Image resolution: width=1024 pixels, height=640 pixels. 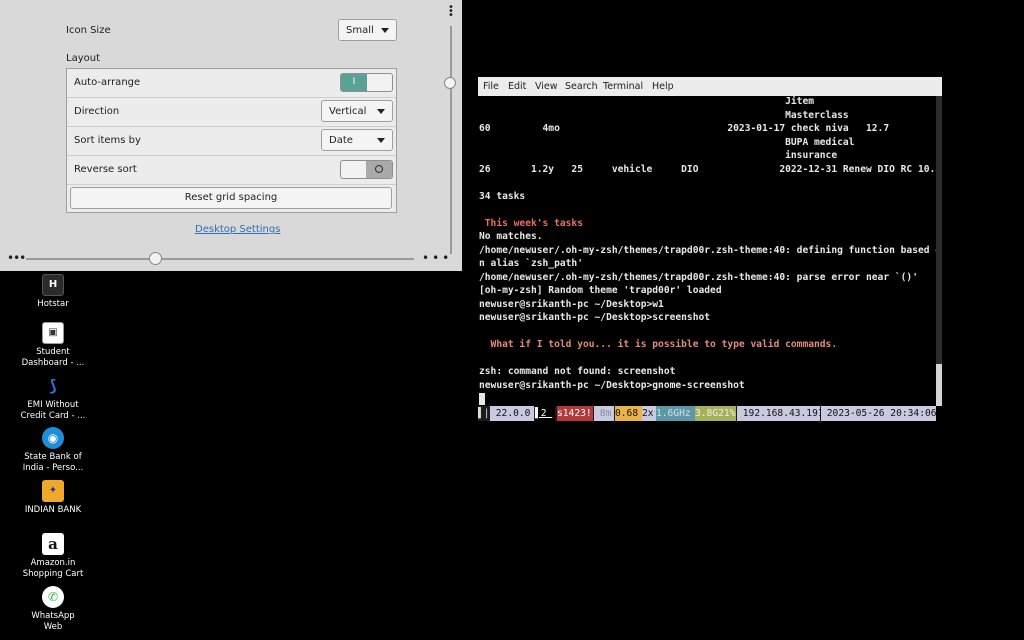 What do you see at coordinates (53, 352) in the screenshot?
I see `desktop-icon-label: Student` at bounding box center [53, 352].